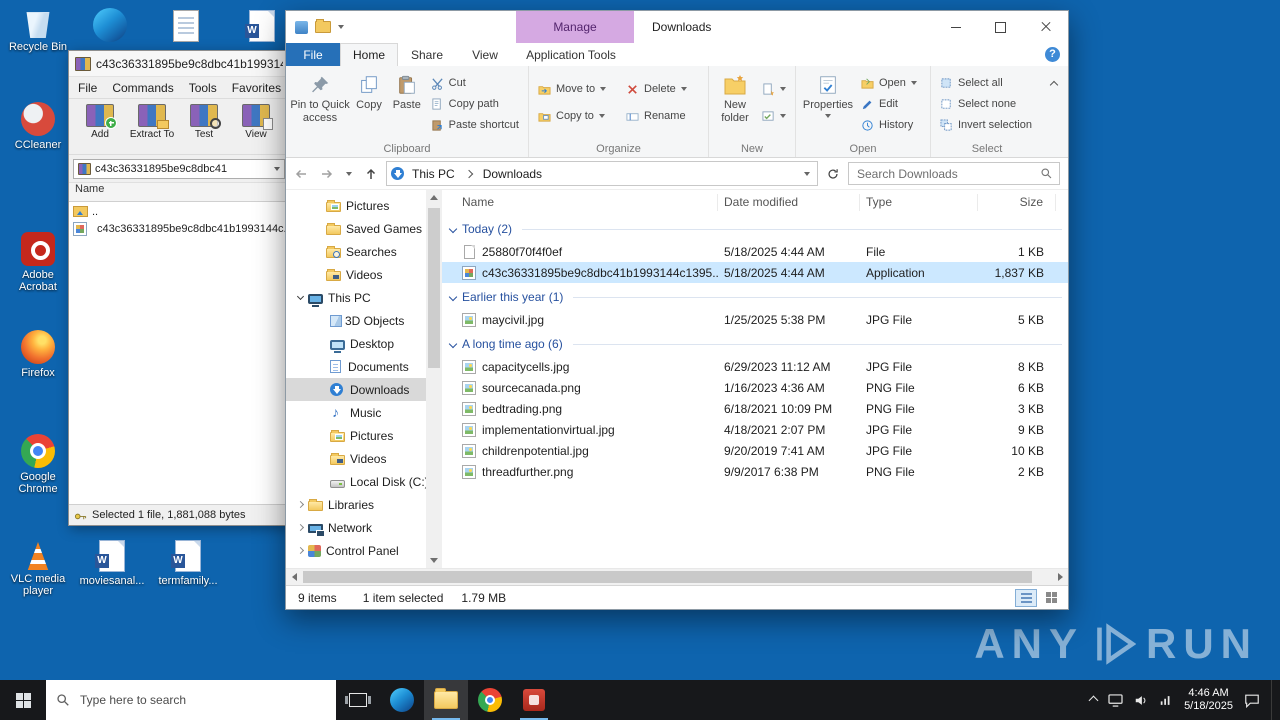 This screenshot has width=1280, height=720. What do you see at coordinates (38, 354) in the screenshot?
I see `desktop-icon-firefox: Firefox` at bounding box center [38, 354].